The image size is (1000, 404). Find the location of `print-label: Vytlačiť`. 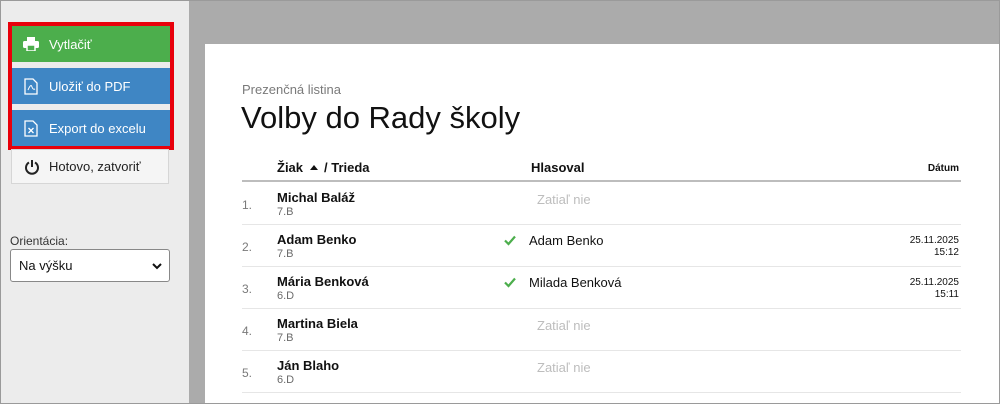

print-label: Vytlačiť is located at coordinates (70, 44).